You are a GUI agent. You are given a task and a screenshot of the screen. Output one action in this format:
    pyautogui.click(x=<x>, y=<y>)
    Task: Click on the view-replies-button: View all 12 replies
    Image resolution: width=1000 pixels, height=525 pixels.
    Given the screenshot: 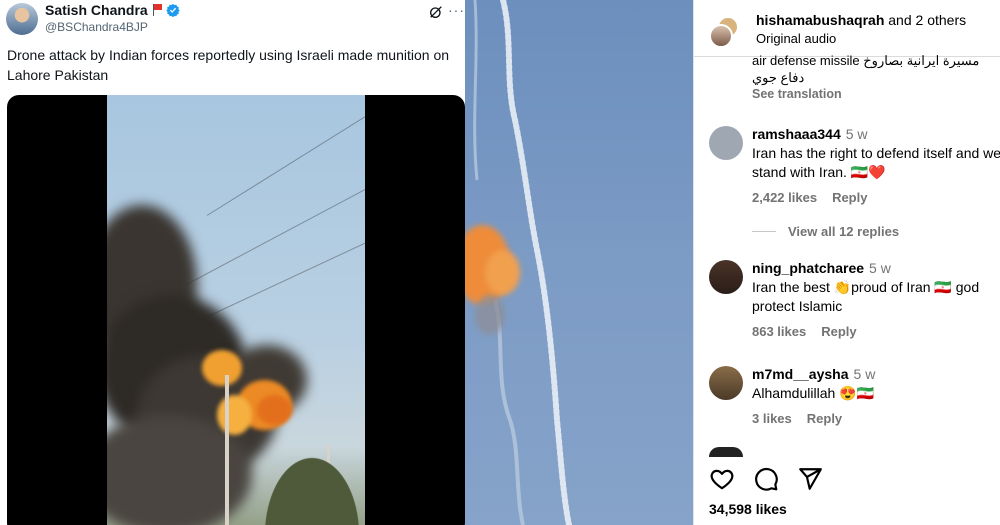 What is the action you would take?
    pyautogui.click(x=825, y=231)
    